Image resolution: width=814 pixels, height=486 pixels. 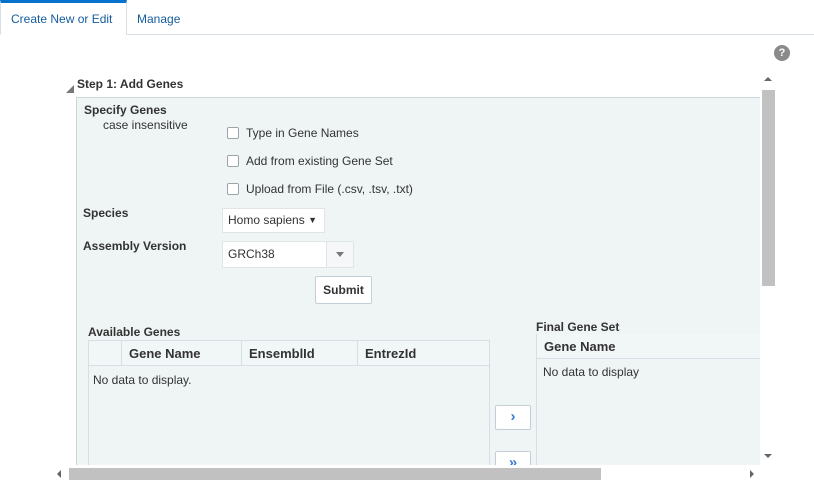 I want to click on tab-create-new-or-edit: Create New or Edit, so click(x=63, y=17).